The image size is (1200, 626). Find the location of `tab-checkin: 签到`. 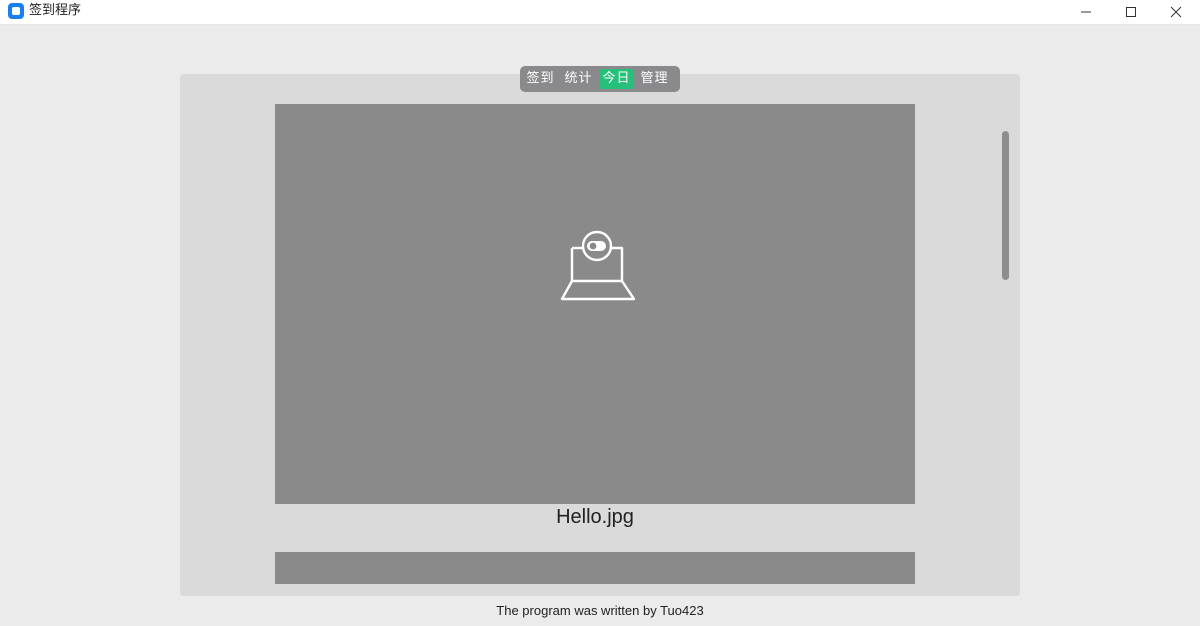

tab-checkin: 签到 is located at coordinates (540, 79).